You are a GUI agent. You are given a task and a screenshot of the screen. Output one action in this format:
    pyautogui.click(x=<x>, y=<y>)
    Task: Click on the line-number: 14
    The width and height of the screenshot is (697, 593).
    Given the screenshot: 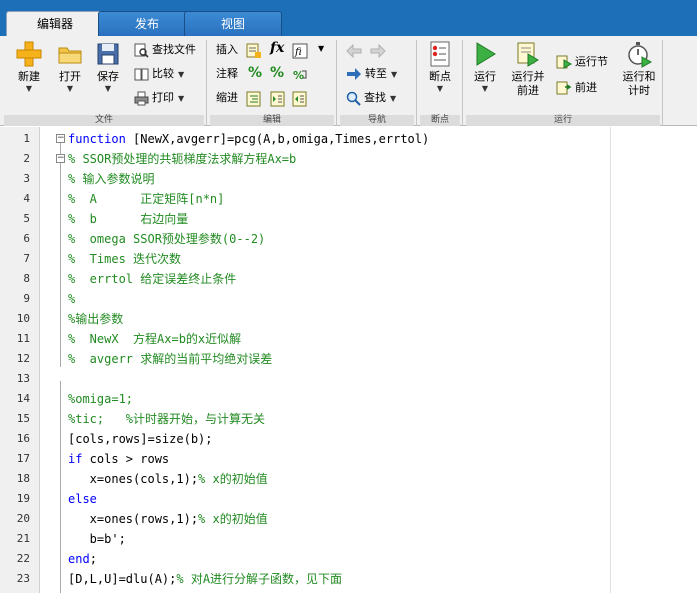 What is the action you would take?
    pyautogui.click(x=15, y=399)
    